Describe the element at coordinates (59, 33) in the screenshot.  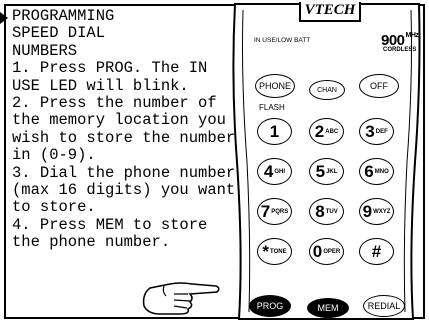
I see `instruction-line: SPEED DIAL` at that location.